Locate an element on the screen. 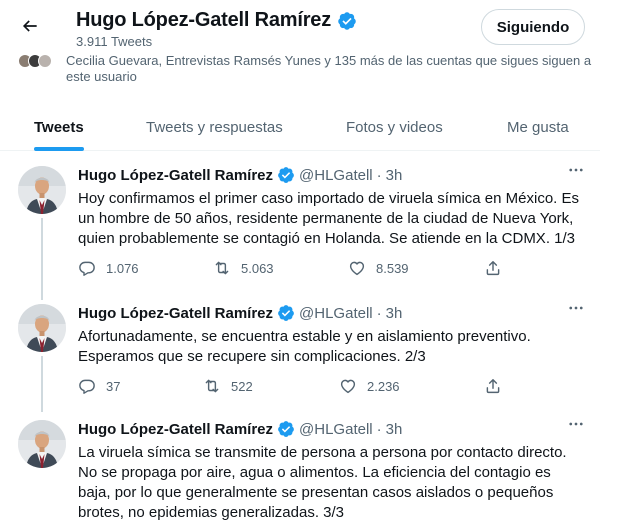 The image size is (628, 532). retweet-button: 5.063 is located at coordinates (243, 268).